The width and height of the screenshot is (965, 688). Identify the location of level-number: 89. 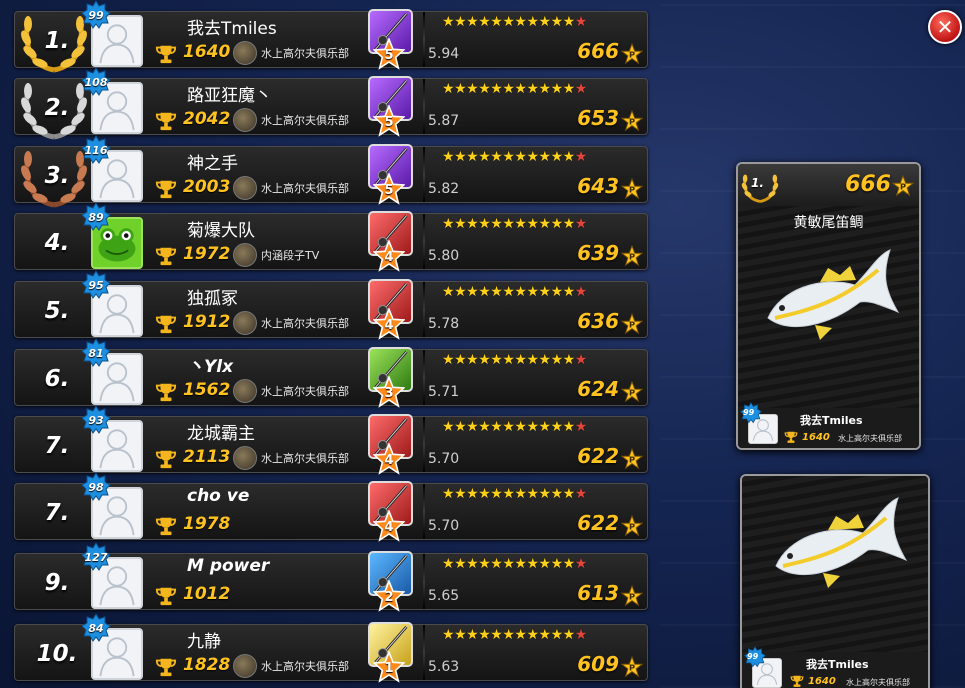
(96, 217).